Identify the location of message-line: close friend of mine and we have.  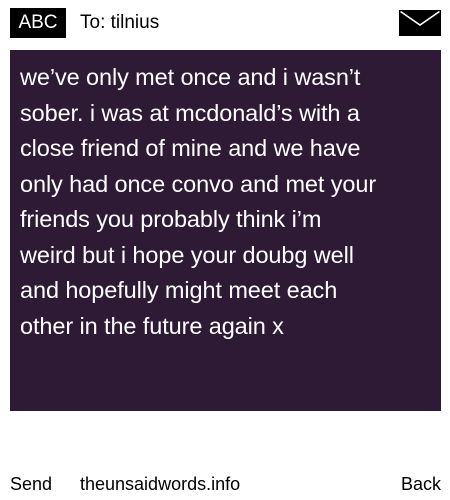
(190, 148).